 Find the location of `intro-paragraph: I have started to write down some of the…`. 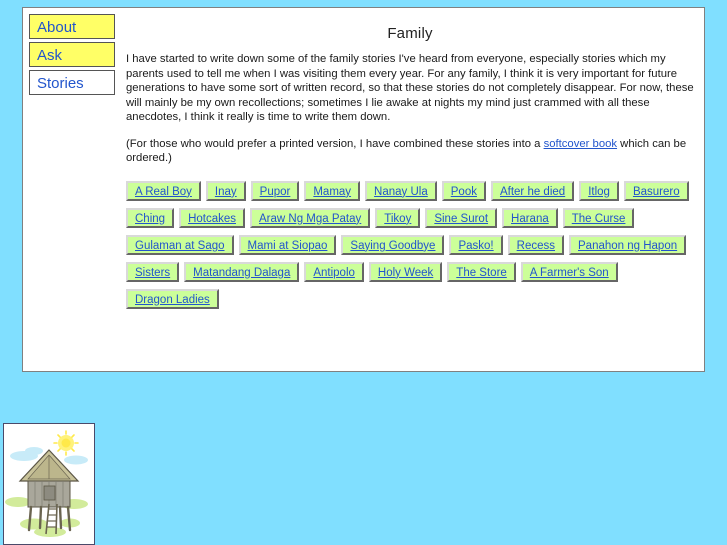

intro-paragraph: I have started to write down some of the… is located at coordinates (410, 88).